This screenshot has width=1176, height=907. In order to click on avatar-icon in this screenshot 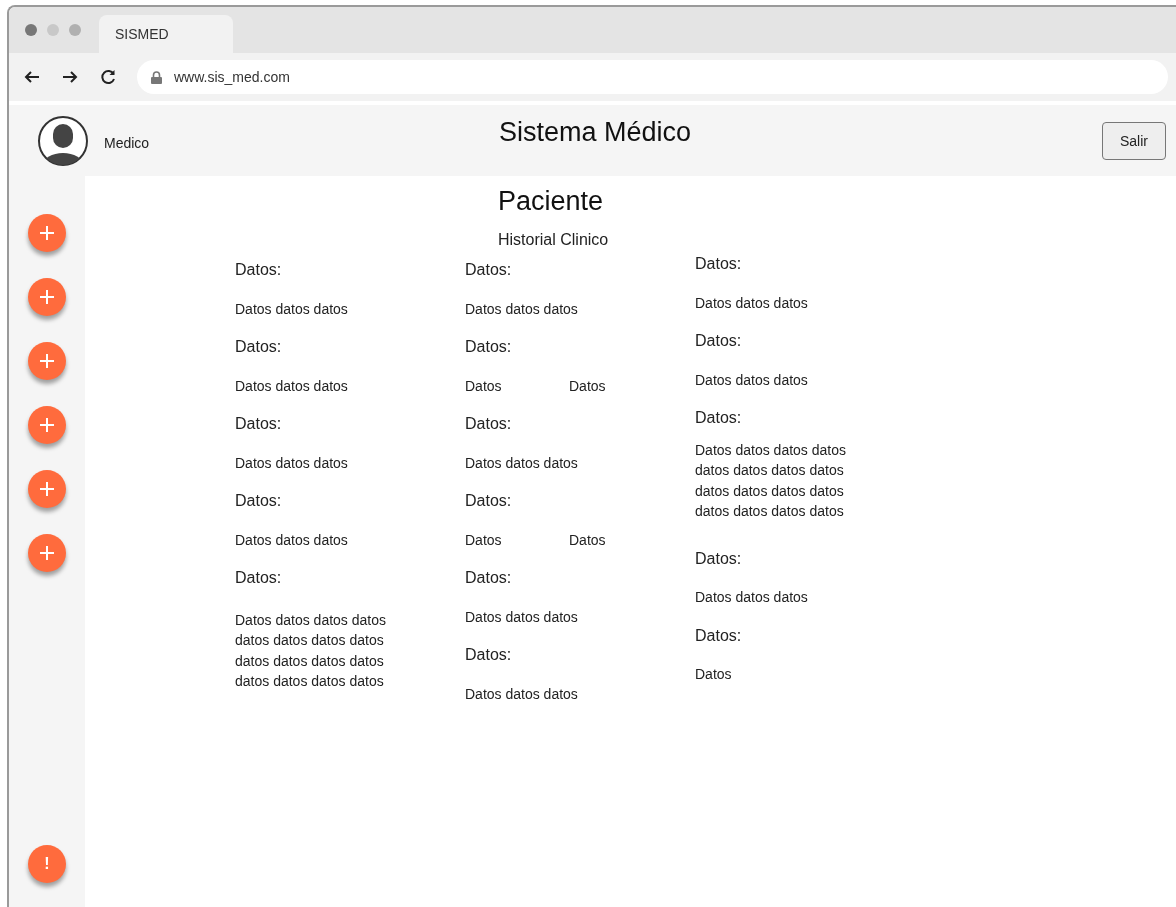, I will do `click(63, 140)`.